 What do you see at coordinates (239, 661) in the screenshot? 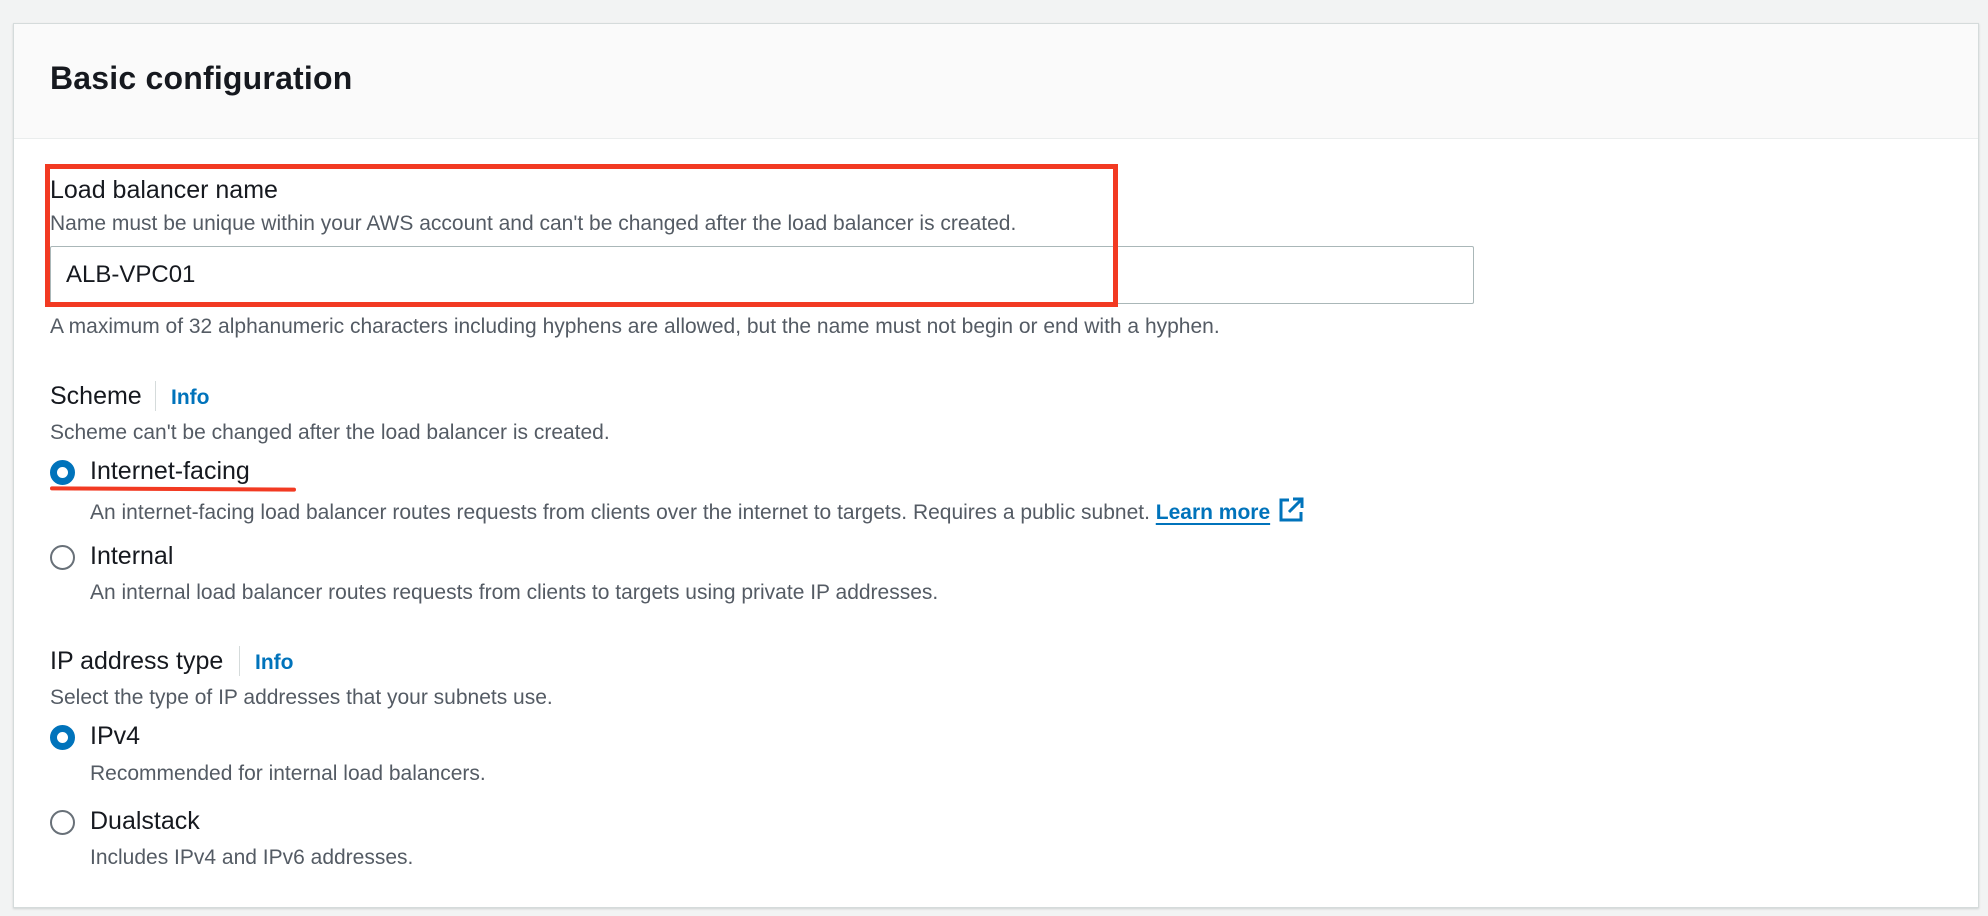
I see `ip-address-type-info-divider` at bounding box center [239, 661].